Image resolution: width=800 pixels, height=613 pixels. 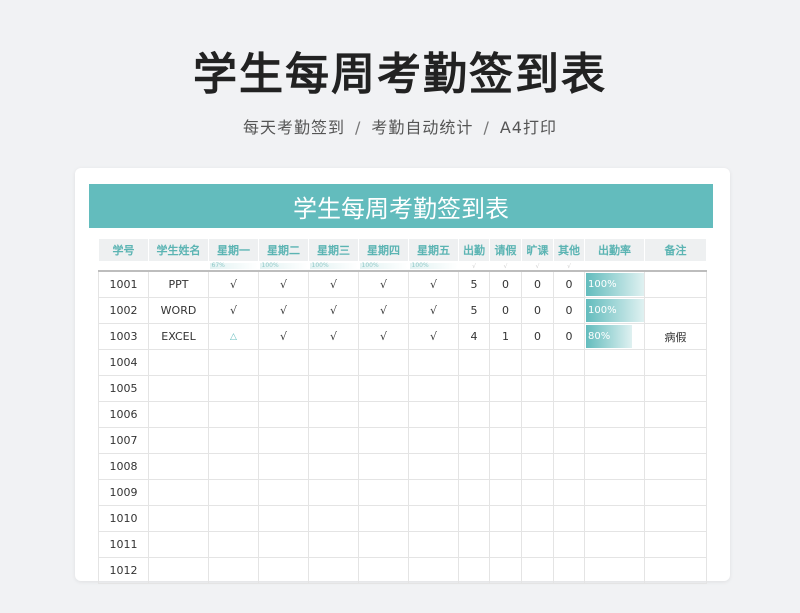 I want to click on student-name-cell: PPT, so click(x=178, y=284).